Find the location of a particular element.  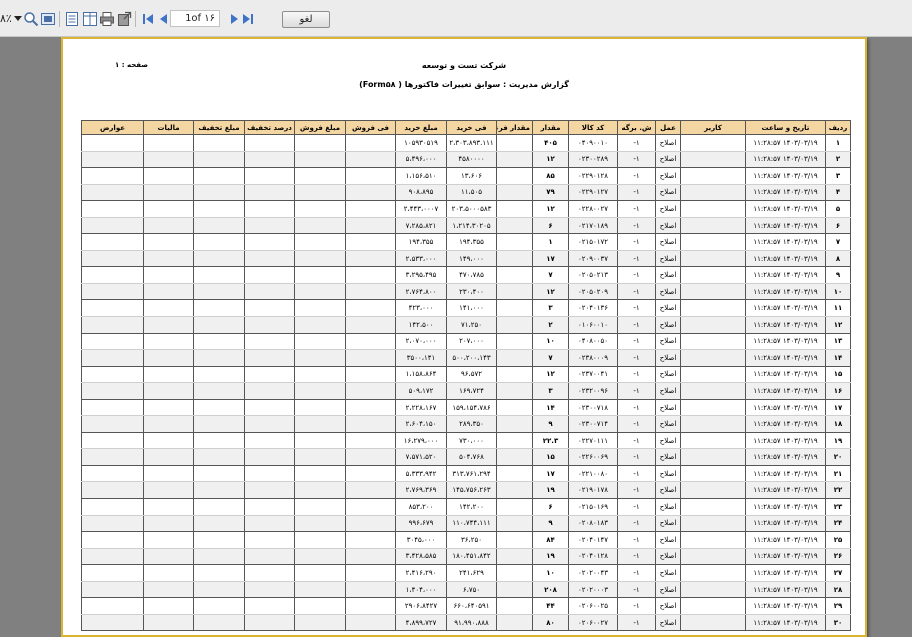

cell-item-code: ۰۲۳۲۰۰۹۶ is located at coordinates (593, 391).